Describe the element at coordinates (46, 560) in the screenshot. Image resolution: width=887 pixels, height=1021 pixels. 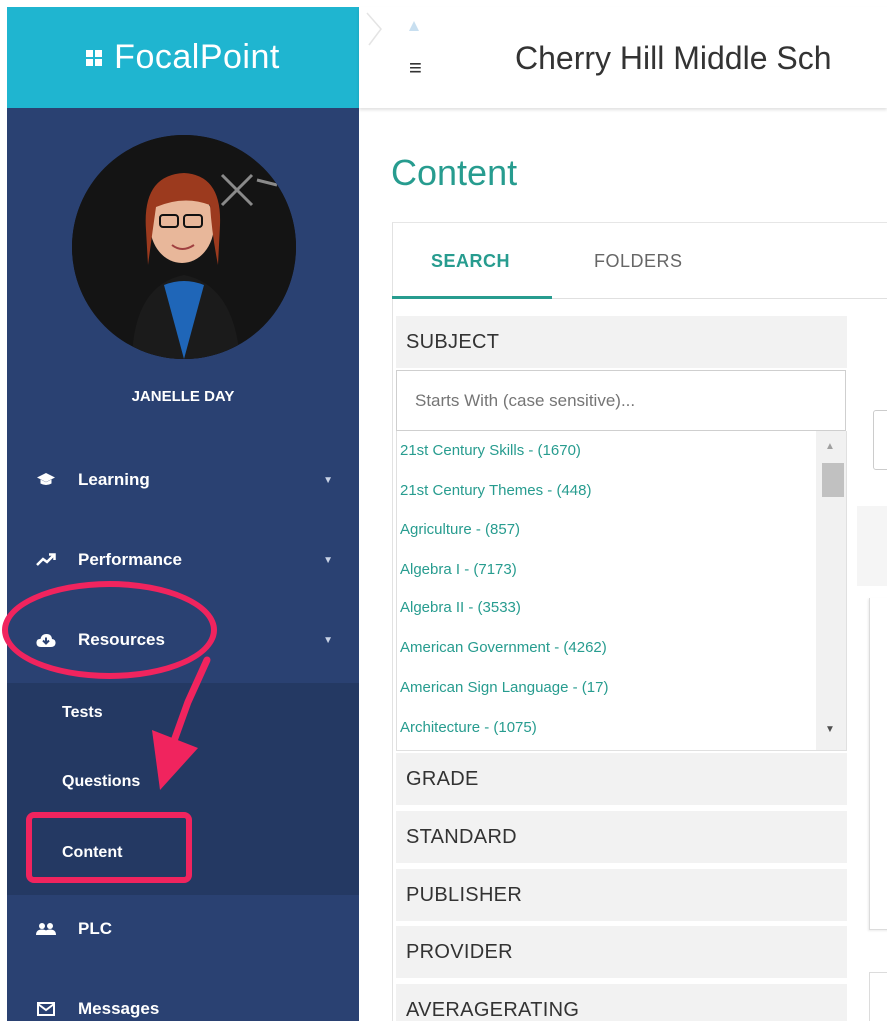
I see `trend-line-icon` at that location.